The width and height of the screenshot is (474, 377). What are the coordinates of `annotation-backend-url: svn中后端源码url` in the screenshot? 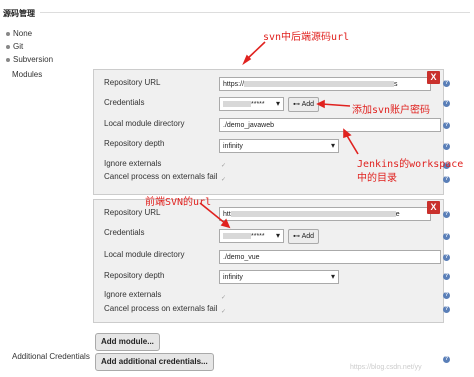 It's located at (306, 37).